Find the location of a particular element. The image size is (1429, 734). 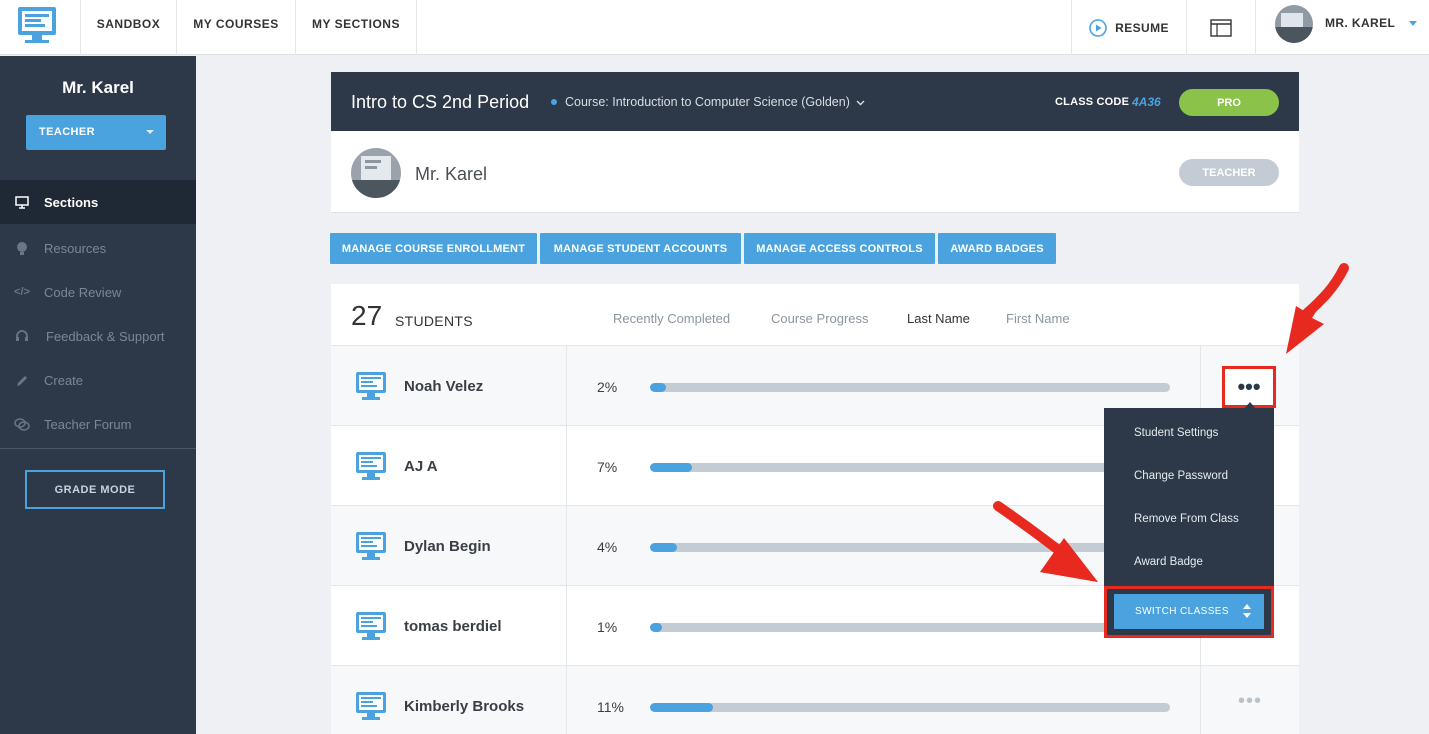

student-name: Noah Velez is located at coordinates (443, 386).